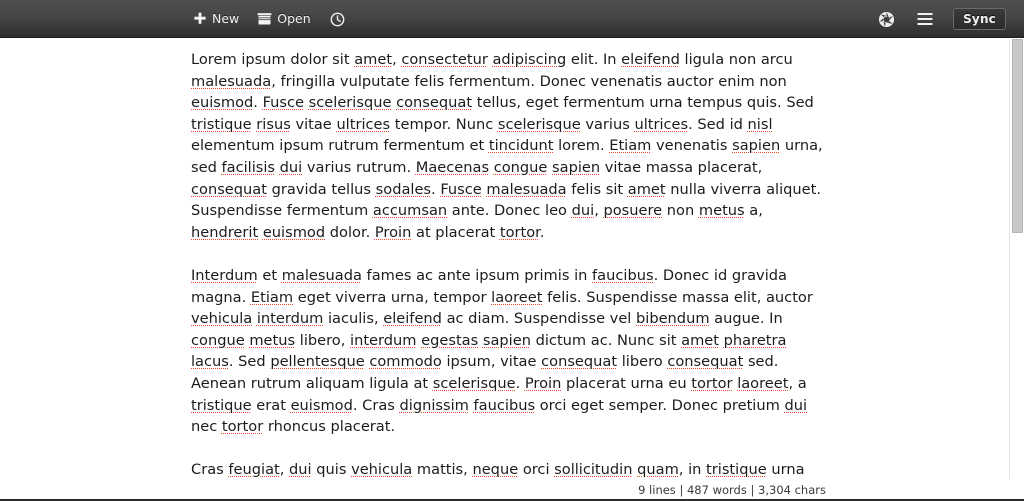 The height and width of the screenshot is (501, 1024). What do you see at coordinates (434, 103) in the screenshot?
I see `misspelled-word: consequat` at bounding box center [434, 103].